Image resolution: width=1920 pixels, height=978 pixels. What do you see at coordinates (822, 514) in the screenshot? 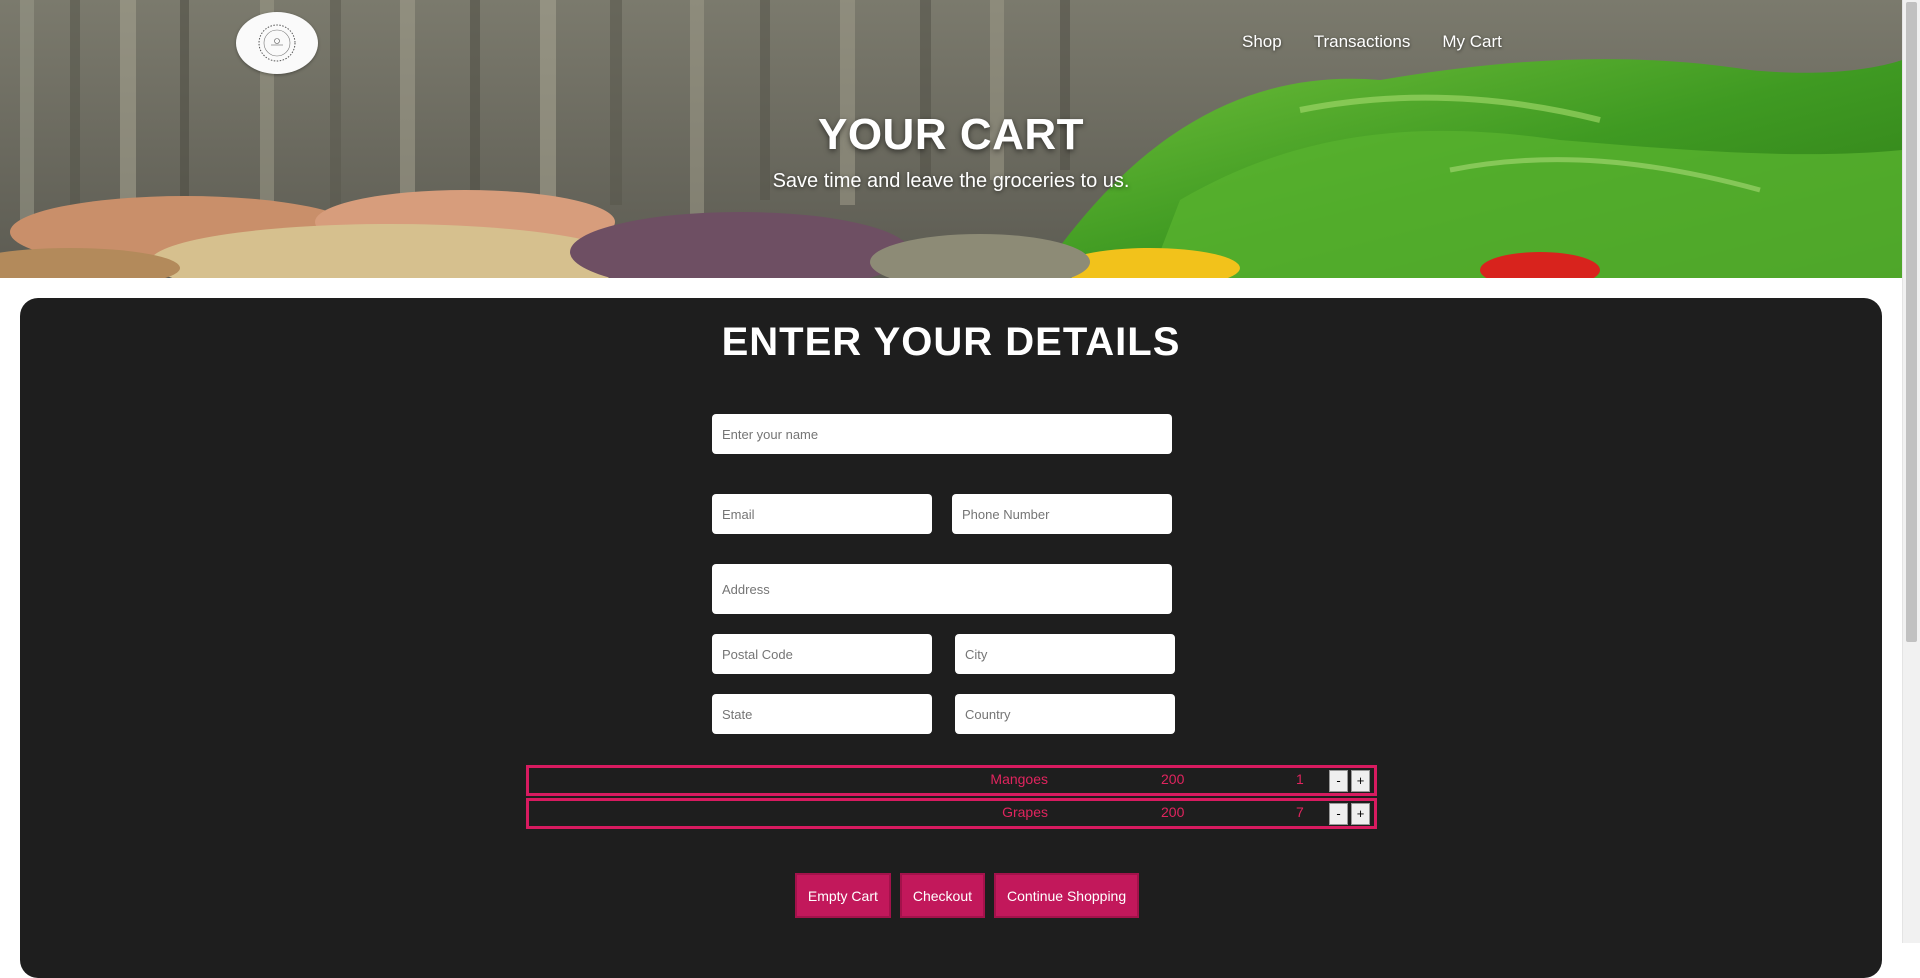
I see `email-input` at bounding box center [822, 514].